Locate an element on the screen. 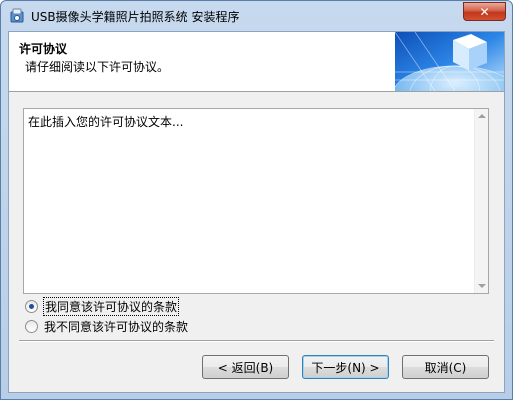 This screenshot has width=513, height=400. page-title: 许可协议 is located at coordinates (43, 49).